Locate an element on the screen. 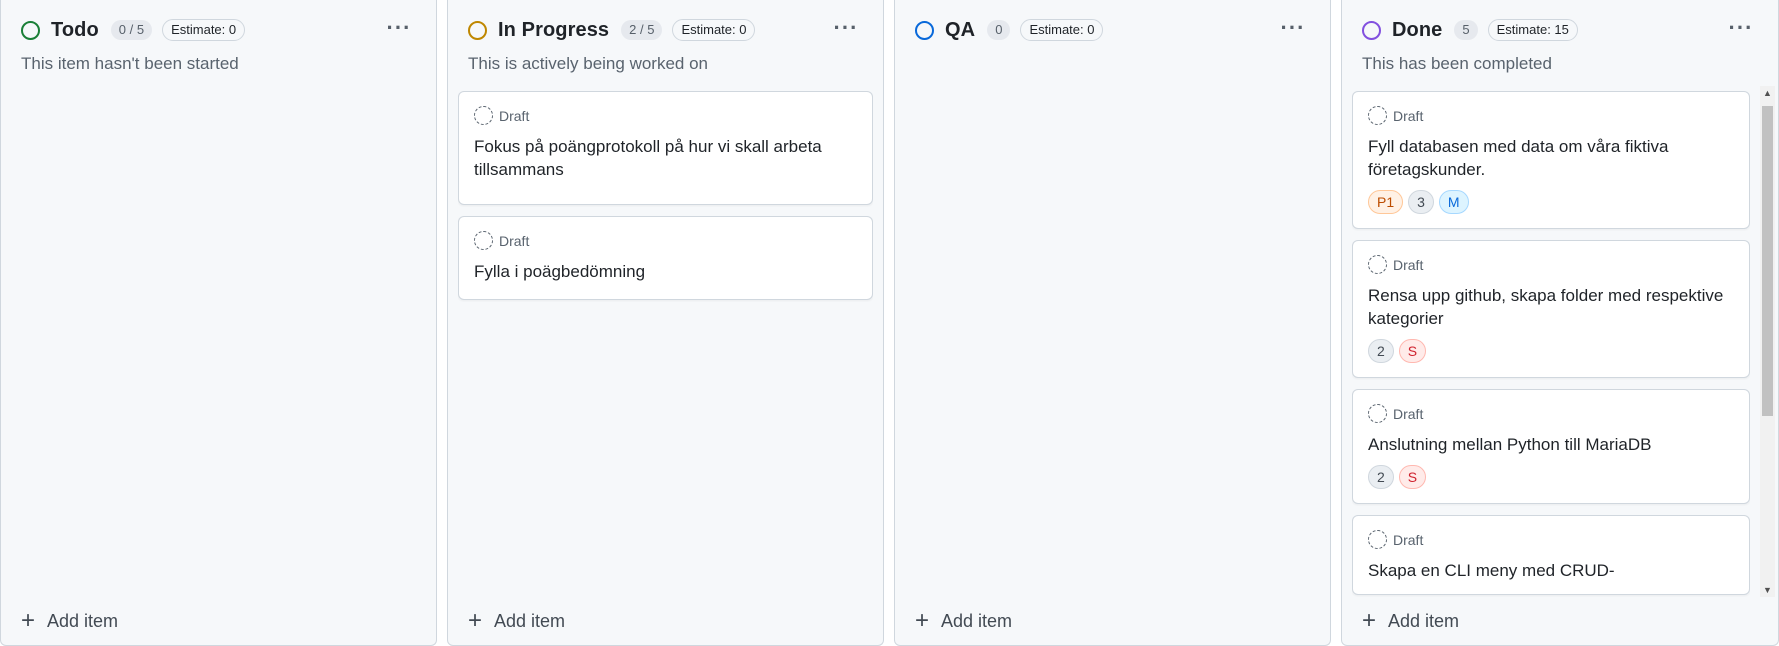  column-header: Todo 0 / 5 Estimate: 0 ··· is located at coordinates (218, 28).